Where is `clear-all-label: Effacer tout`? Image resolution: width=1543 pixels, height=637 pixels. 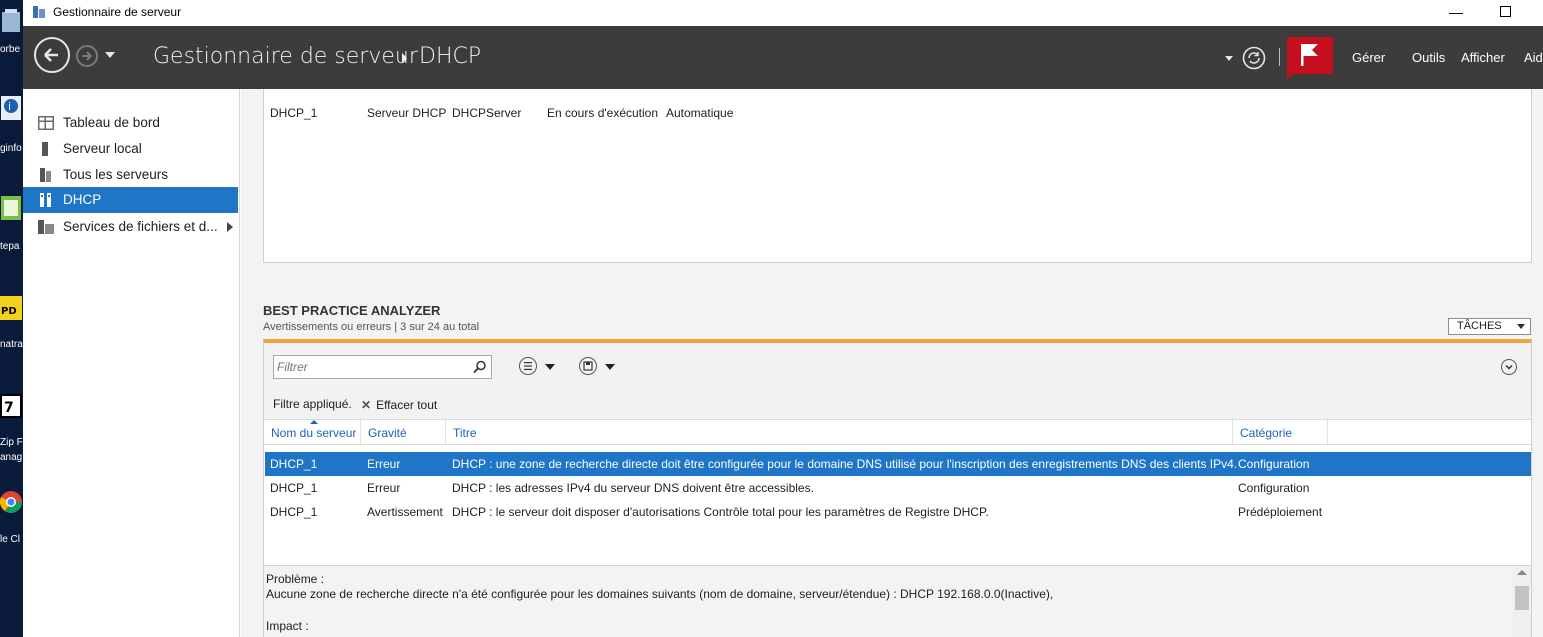
clear-all-label: Effacer tout is located at coordinates (407, 405).